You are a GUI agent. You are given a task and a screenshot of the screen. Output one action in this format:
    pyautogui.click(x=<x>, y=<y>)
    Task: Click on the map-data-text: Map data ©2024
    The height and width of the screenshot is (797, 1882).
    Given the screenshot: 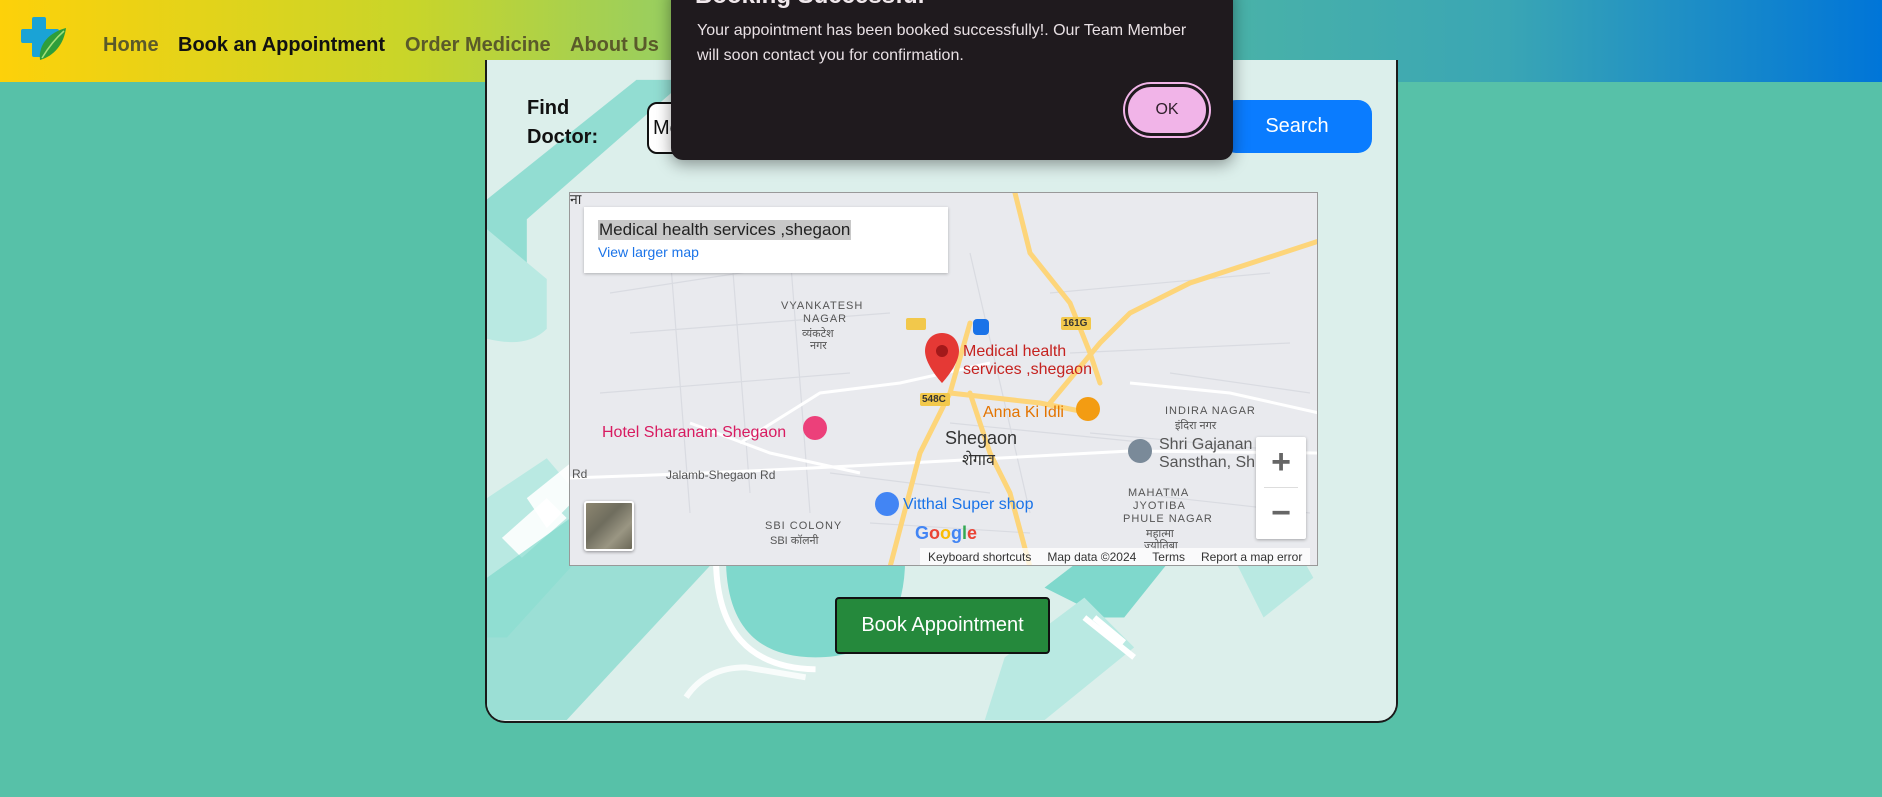 What is the action you would take?
    pyautogui.click(x=1092, y=557)
    